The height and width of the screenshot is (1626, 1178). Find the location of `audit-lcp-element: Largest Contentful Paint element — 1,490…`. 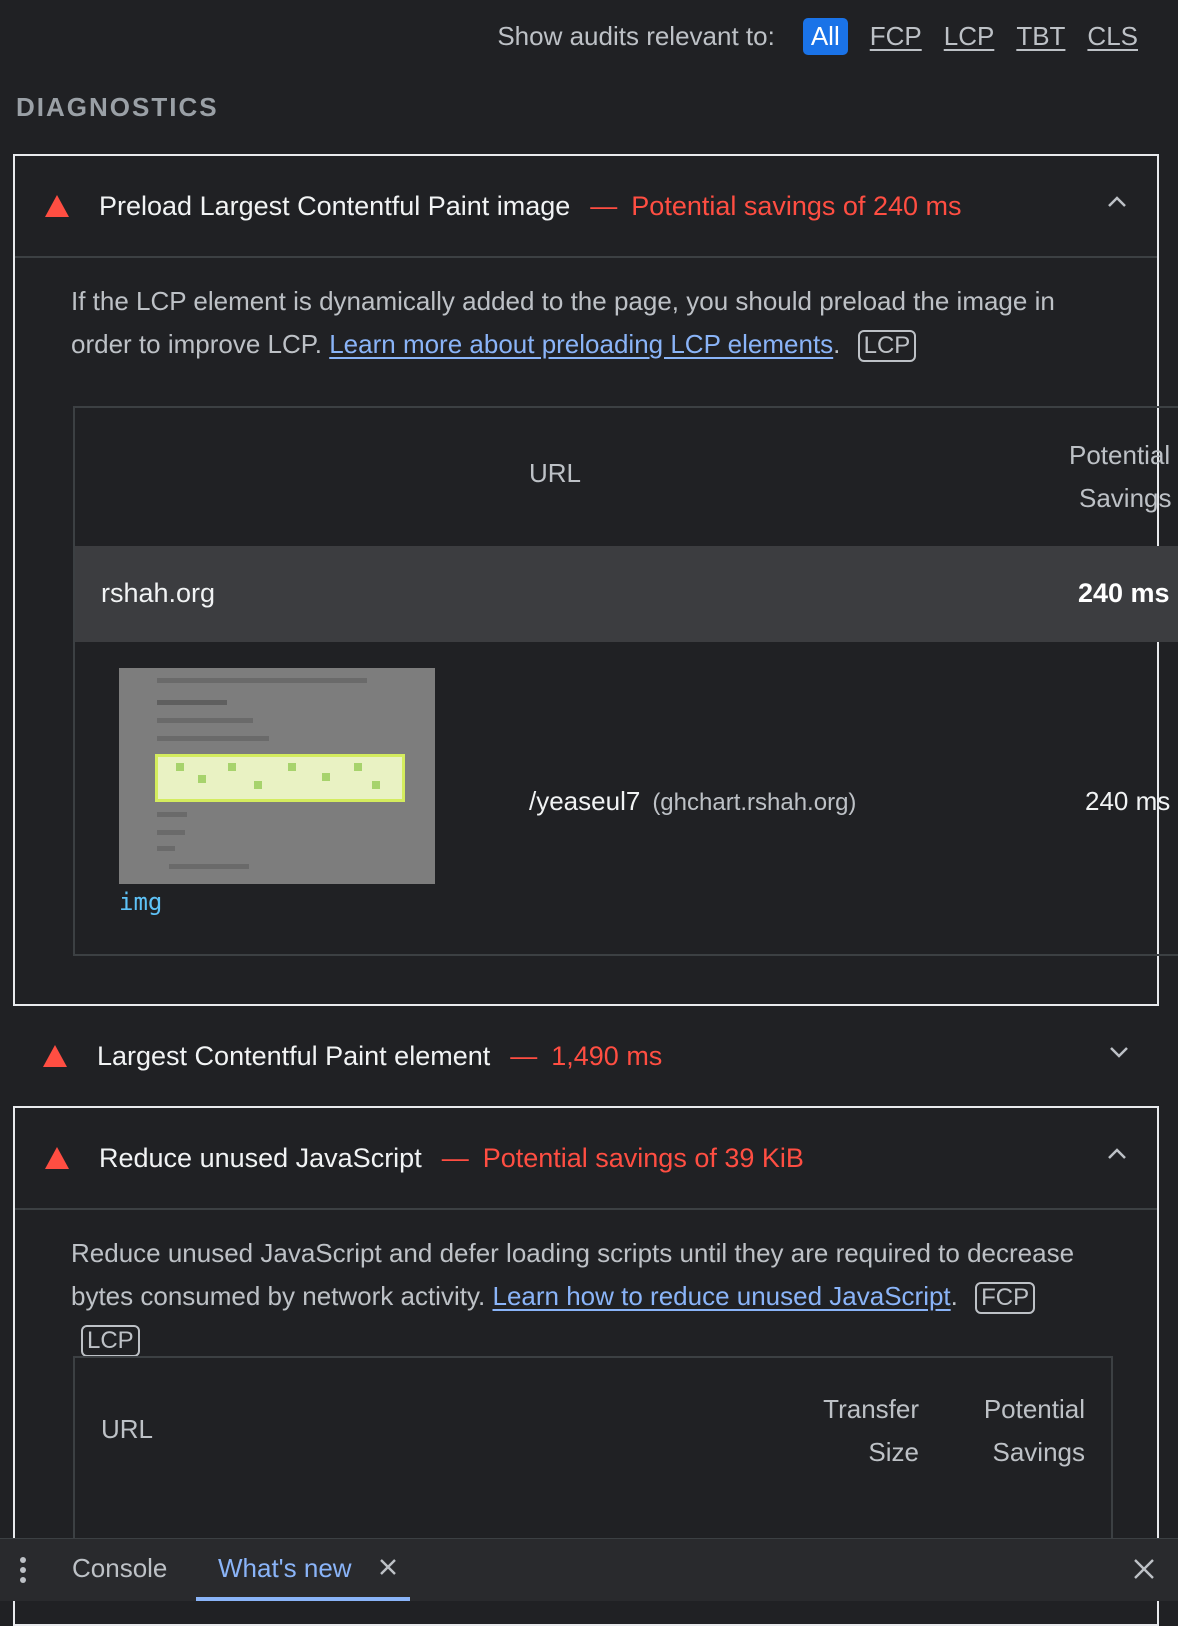

audit-lcp-element: Largest Contentful Paint element — 1,490… is located at coordinates (586, 1056).